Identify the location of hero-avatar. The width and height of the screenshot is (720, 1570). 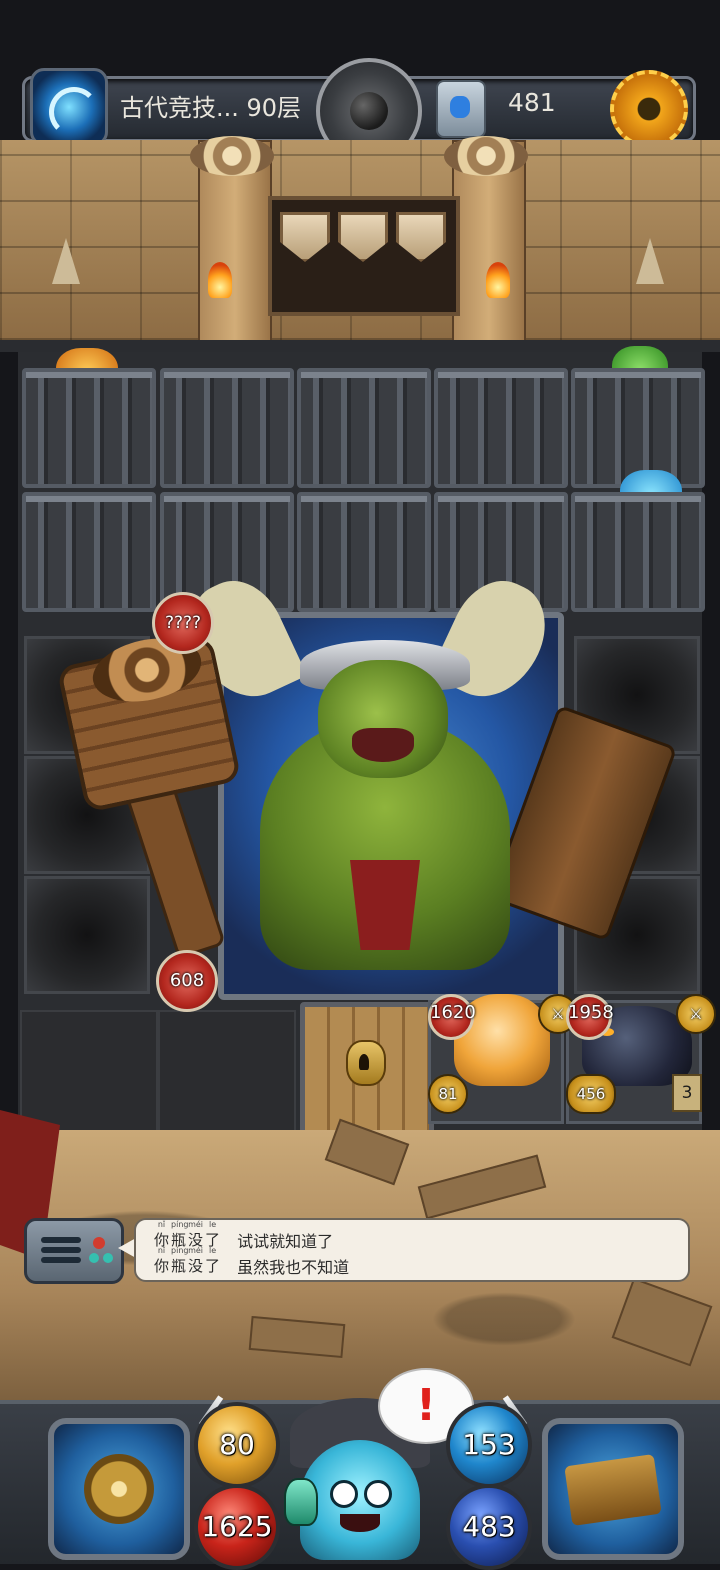
(360, 1500).